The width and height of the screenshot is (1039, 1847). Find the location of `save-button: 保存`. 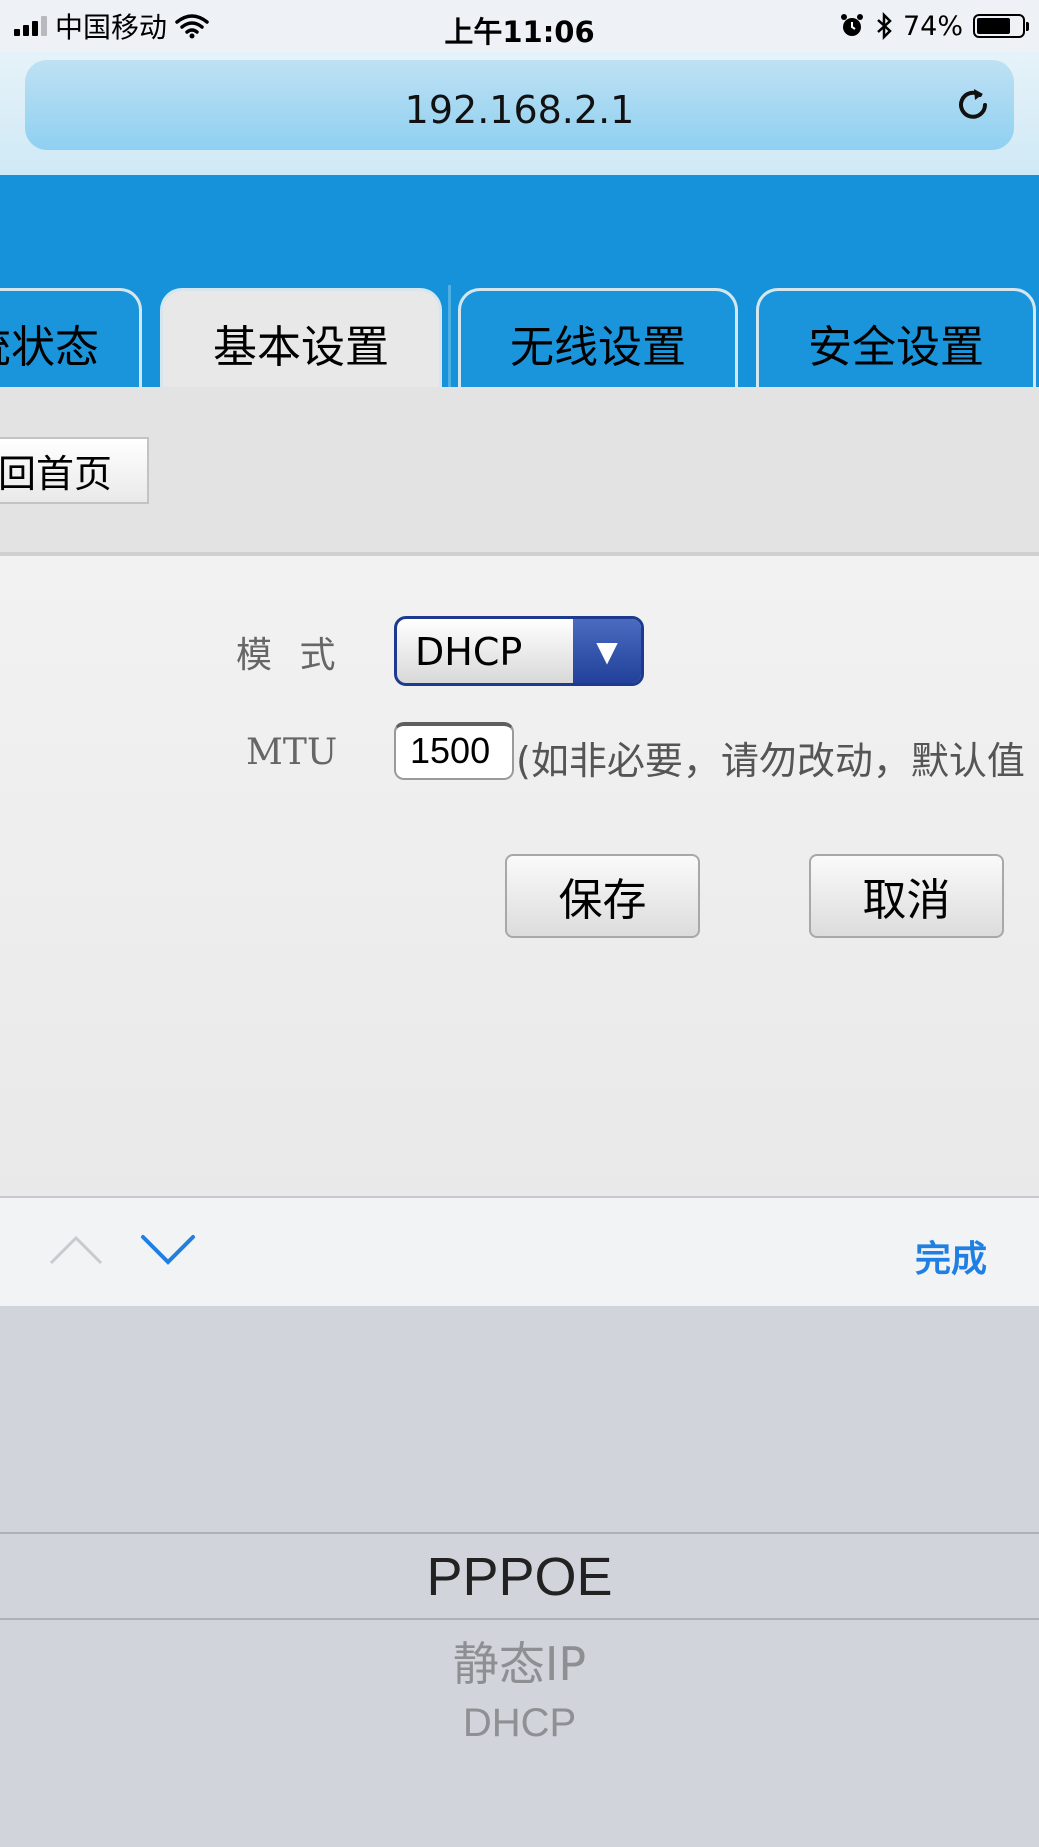

save-button: 保存 is located at coordinates (602, 896).